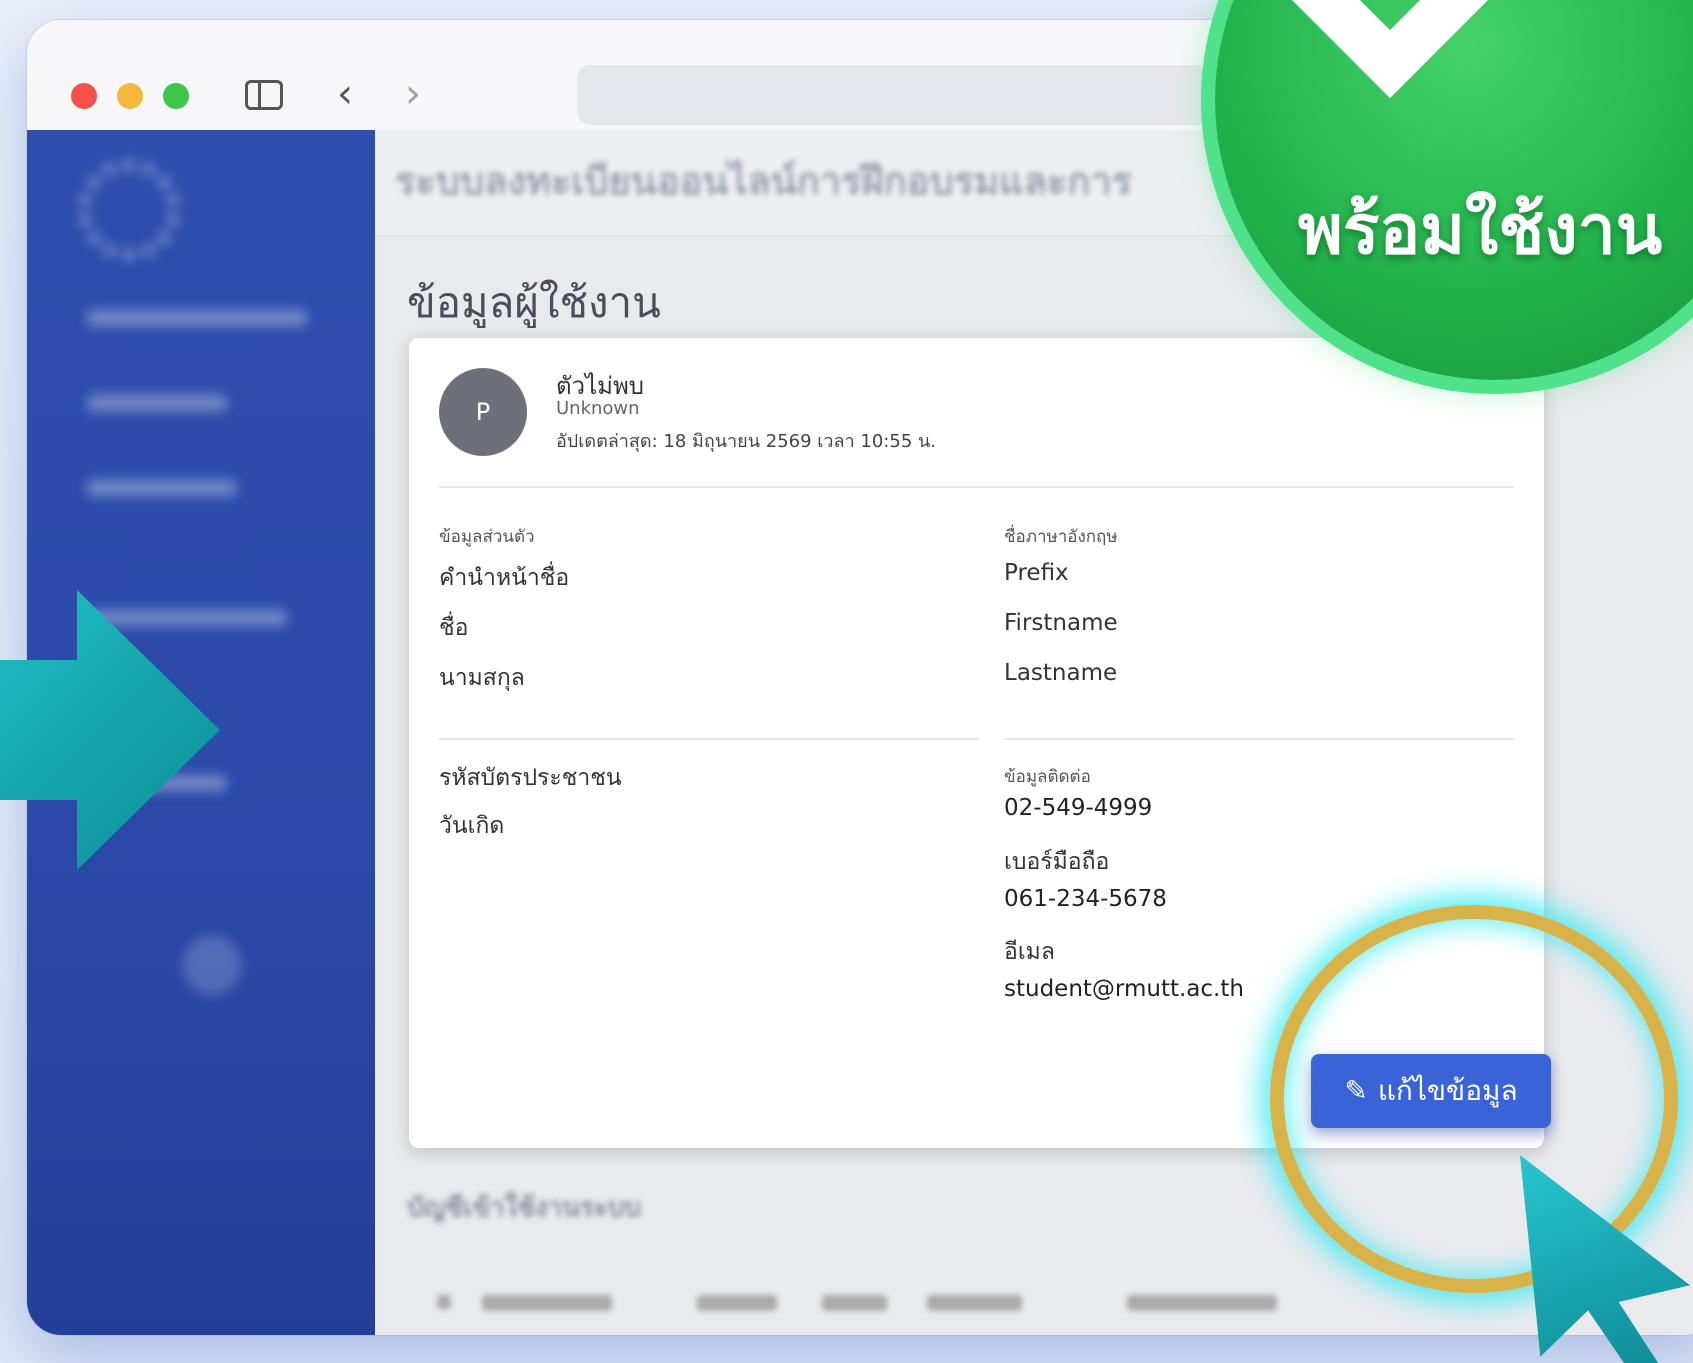  What do you see at coordinates (1124, 989) in the screenshot?
I see `email-value: student@rmutt.ac.th` at bounding box center [1124, 989].